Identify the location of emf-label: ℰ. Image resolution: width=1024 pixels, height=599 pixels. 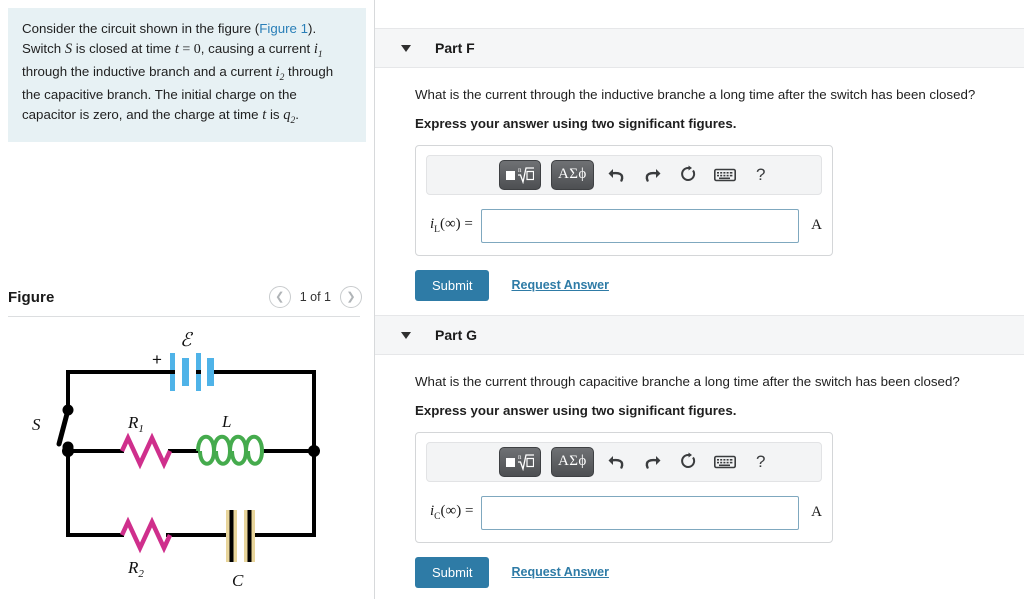
(187, 340).